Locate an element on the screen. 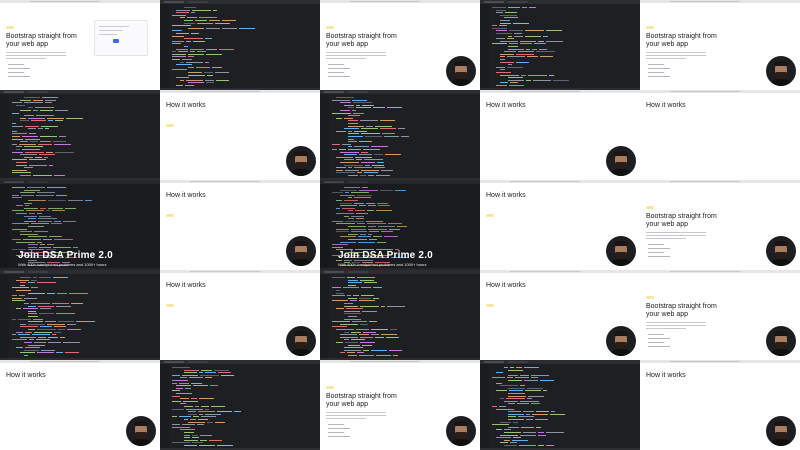 This screenshot has height=450, width=800. paragraph-line is located at coordinates (676, 52).